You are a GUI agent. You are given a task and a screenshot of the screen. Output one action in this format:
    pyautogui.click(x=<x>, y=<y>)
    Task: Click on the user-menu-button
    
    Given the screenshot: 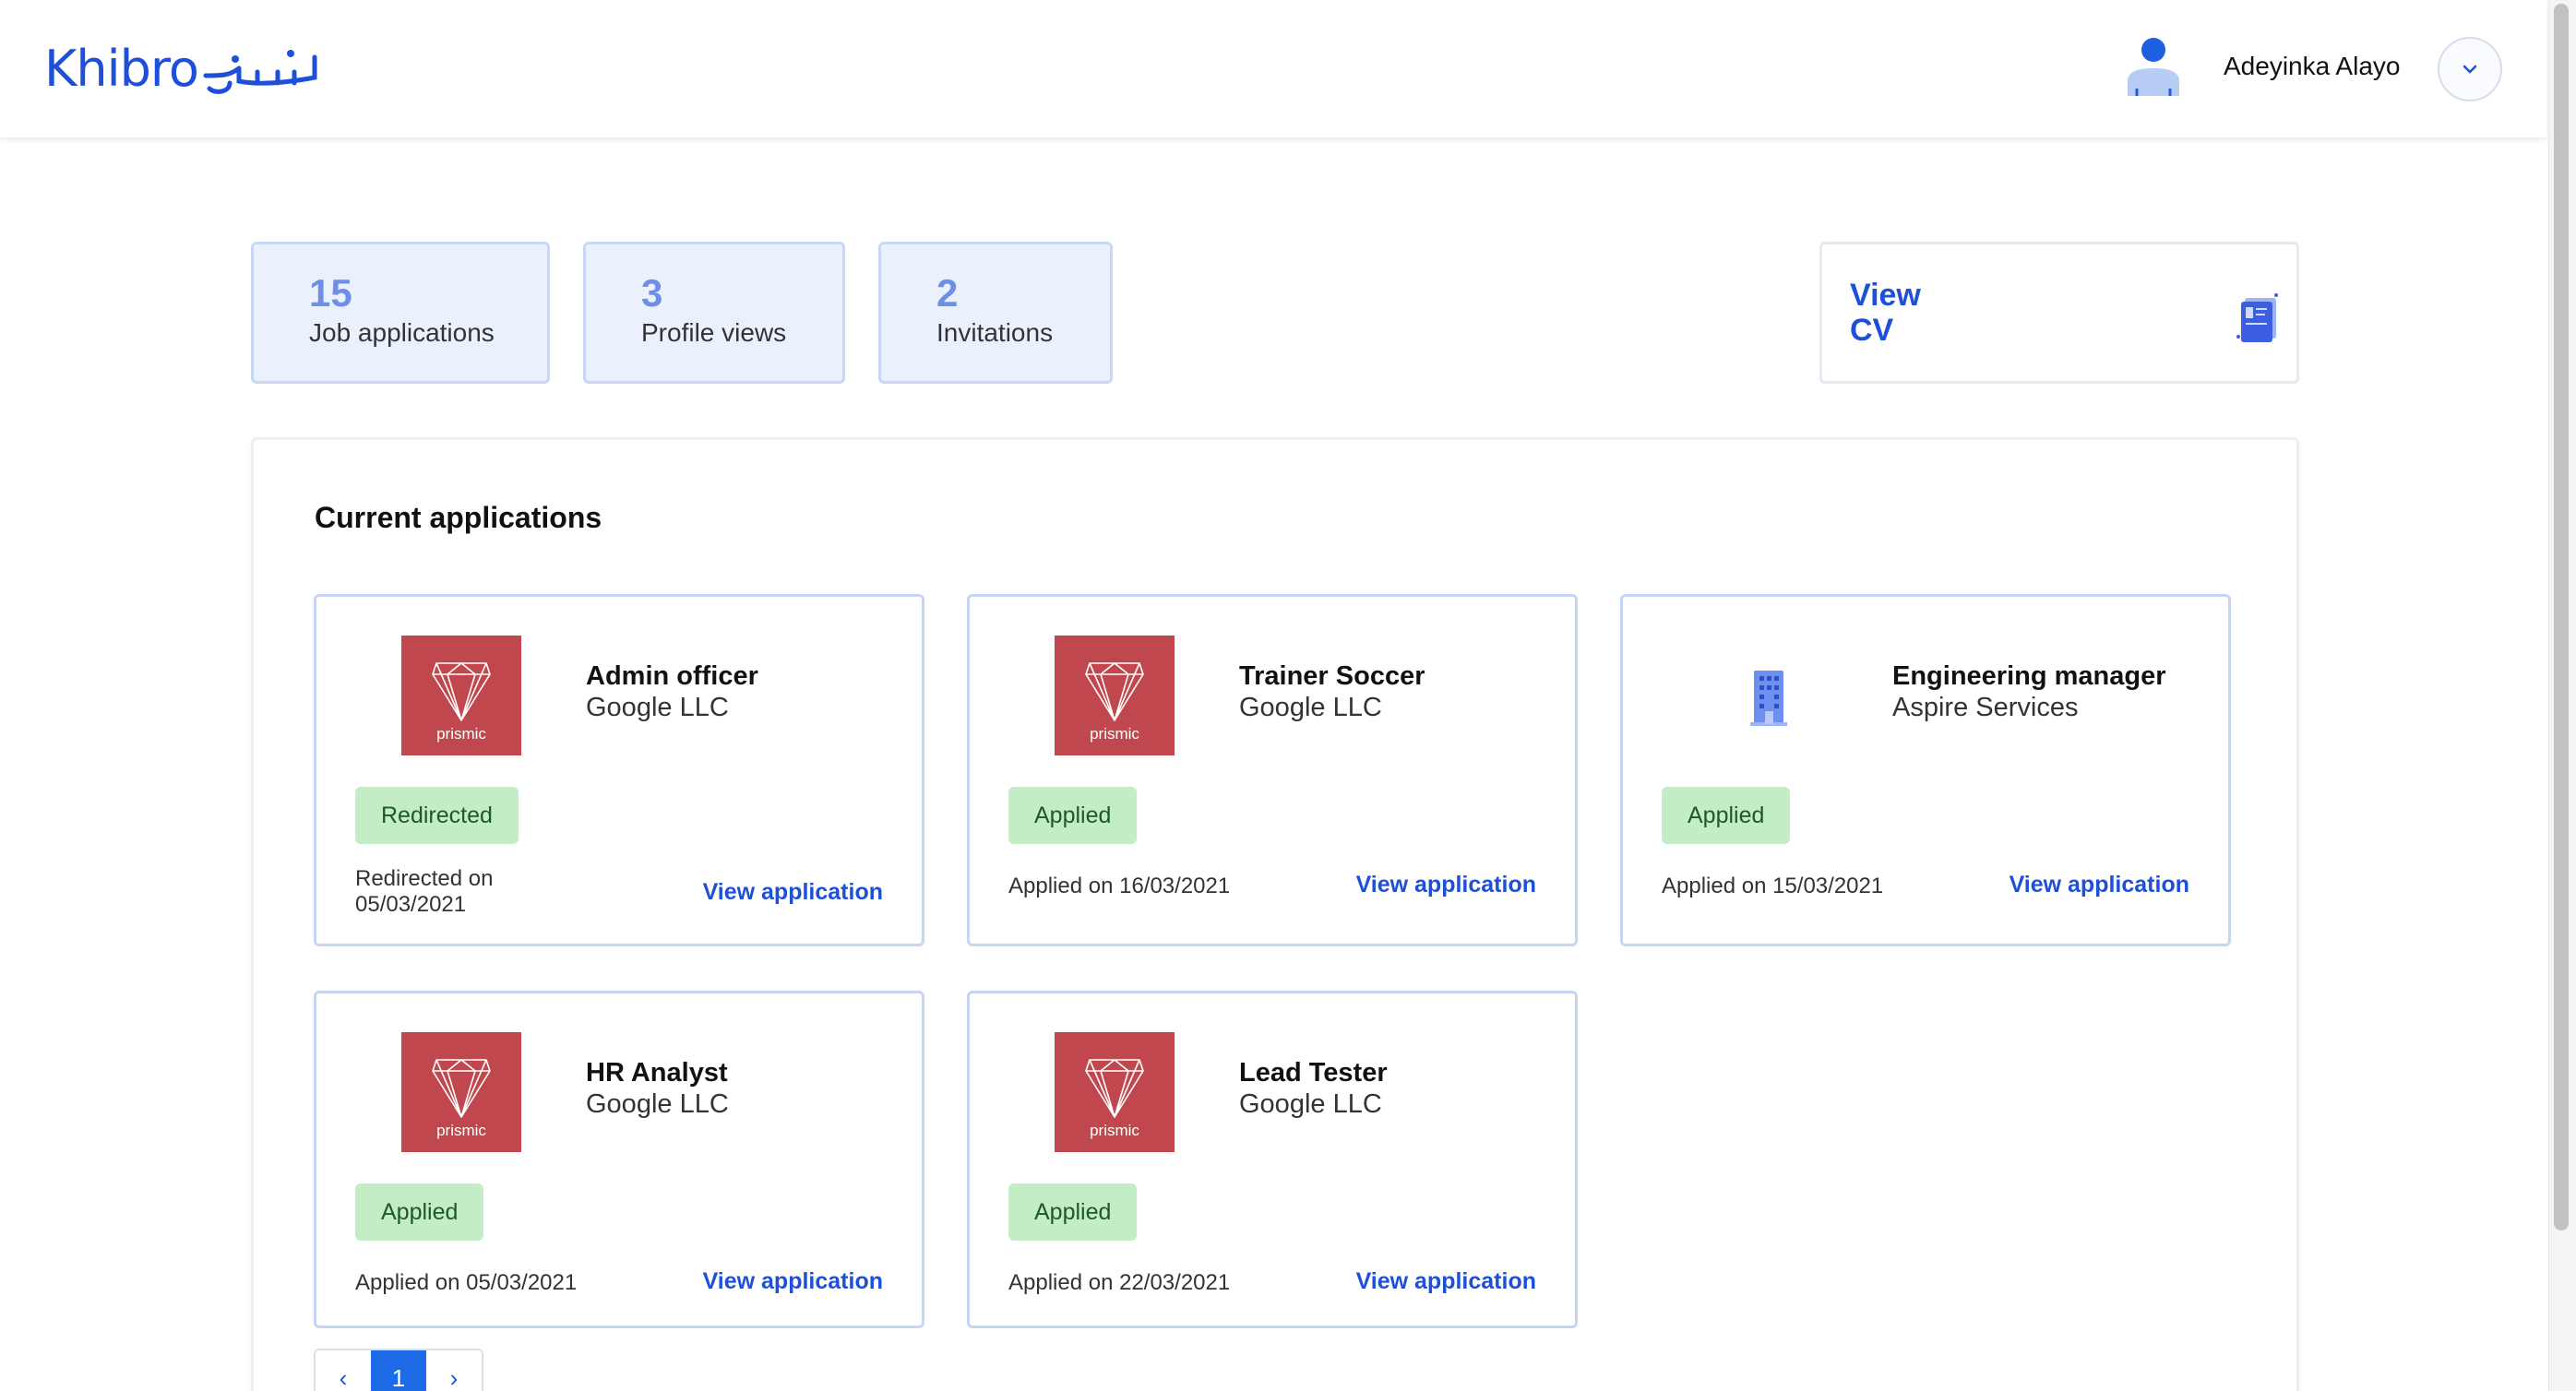 What is the action you would take?
    pyautogui.click(x=2470, y=69)
    